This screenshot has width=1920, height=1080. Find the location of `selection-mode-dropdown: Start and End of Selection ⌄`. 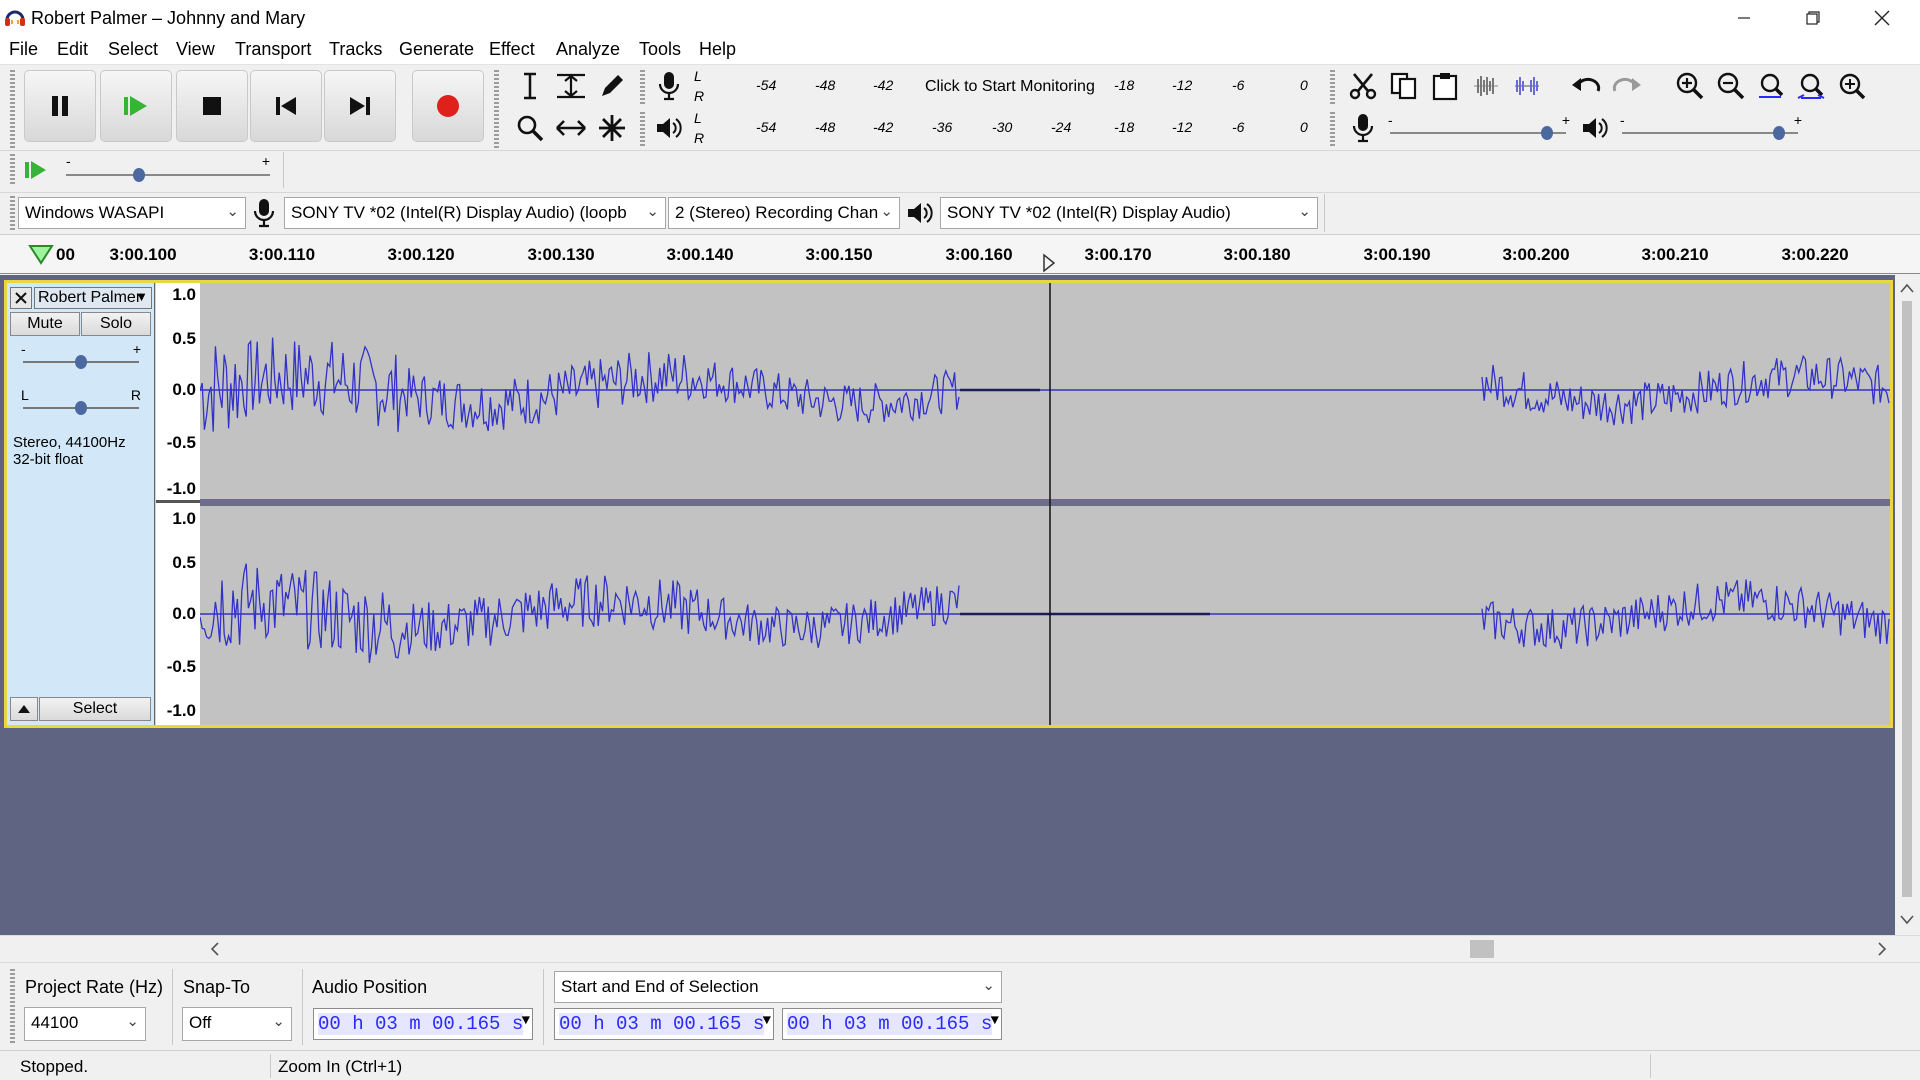

selection-mode-dropdown: Start and End of Selection ⌄ is located at coordinates (778, 987).